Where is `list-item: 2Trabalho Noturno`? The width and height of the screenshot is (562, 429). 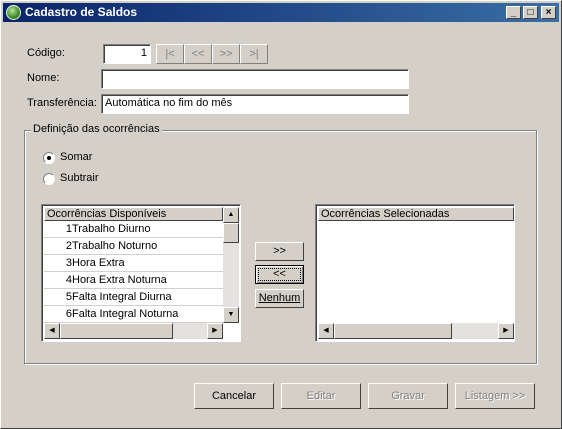
list-item: 2Trabalho Noturno is located at coordinates (133, 246).